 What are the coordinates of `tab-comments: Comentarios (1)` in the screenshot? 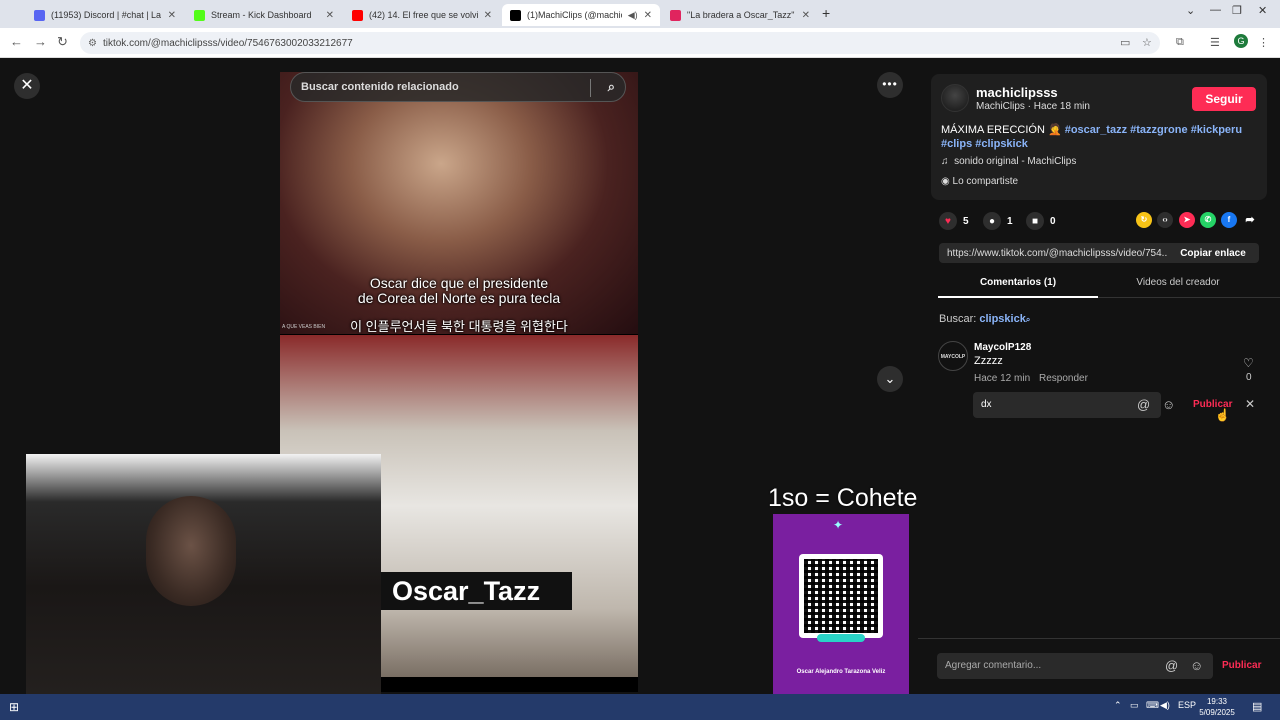 It's located at (1018, 282).